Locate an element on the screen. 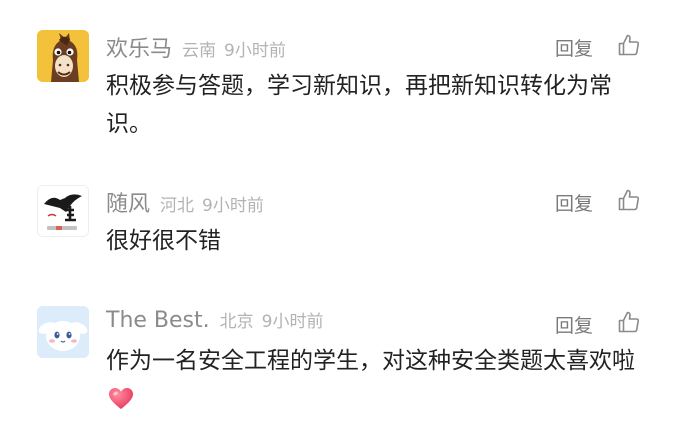 Image resolution: width=677 pixels, height=443 pixels. location-label: 云南 is located at coordinates (199, 51).